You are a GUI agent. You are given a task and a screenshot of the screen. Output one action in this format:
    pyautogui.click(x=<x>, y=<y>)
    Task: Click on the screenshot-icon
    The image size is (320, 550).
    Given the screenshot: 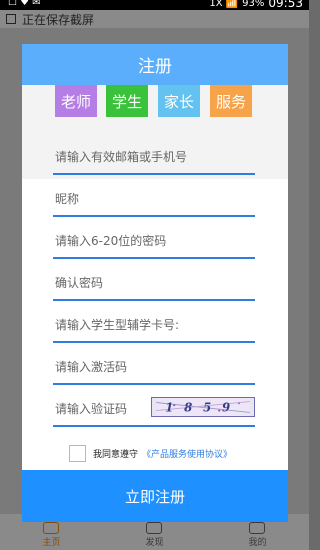 What is the action you would take?
    pyautogui.click(x=11, y=19)
    